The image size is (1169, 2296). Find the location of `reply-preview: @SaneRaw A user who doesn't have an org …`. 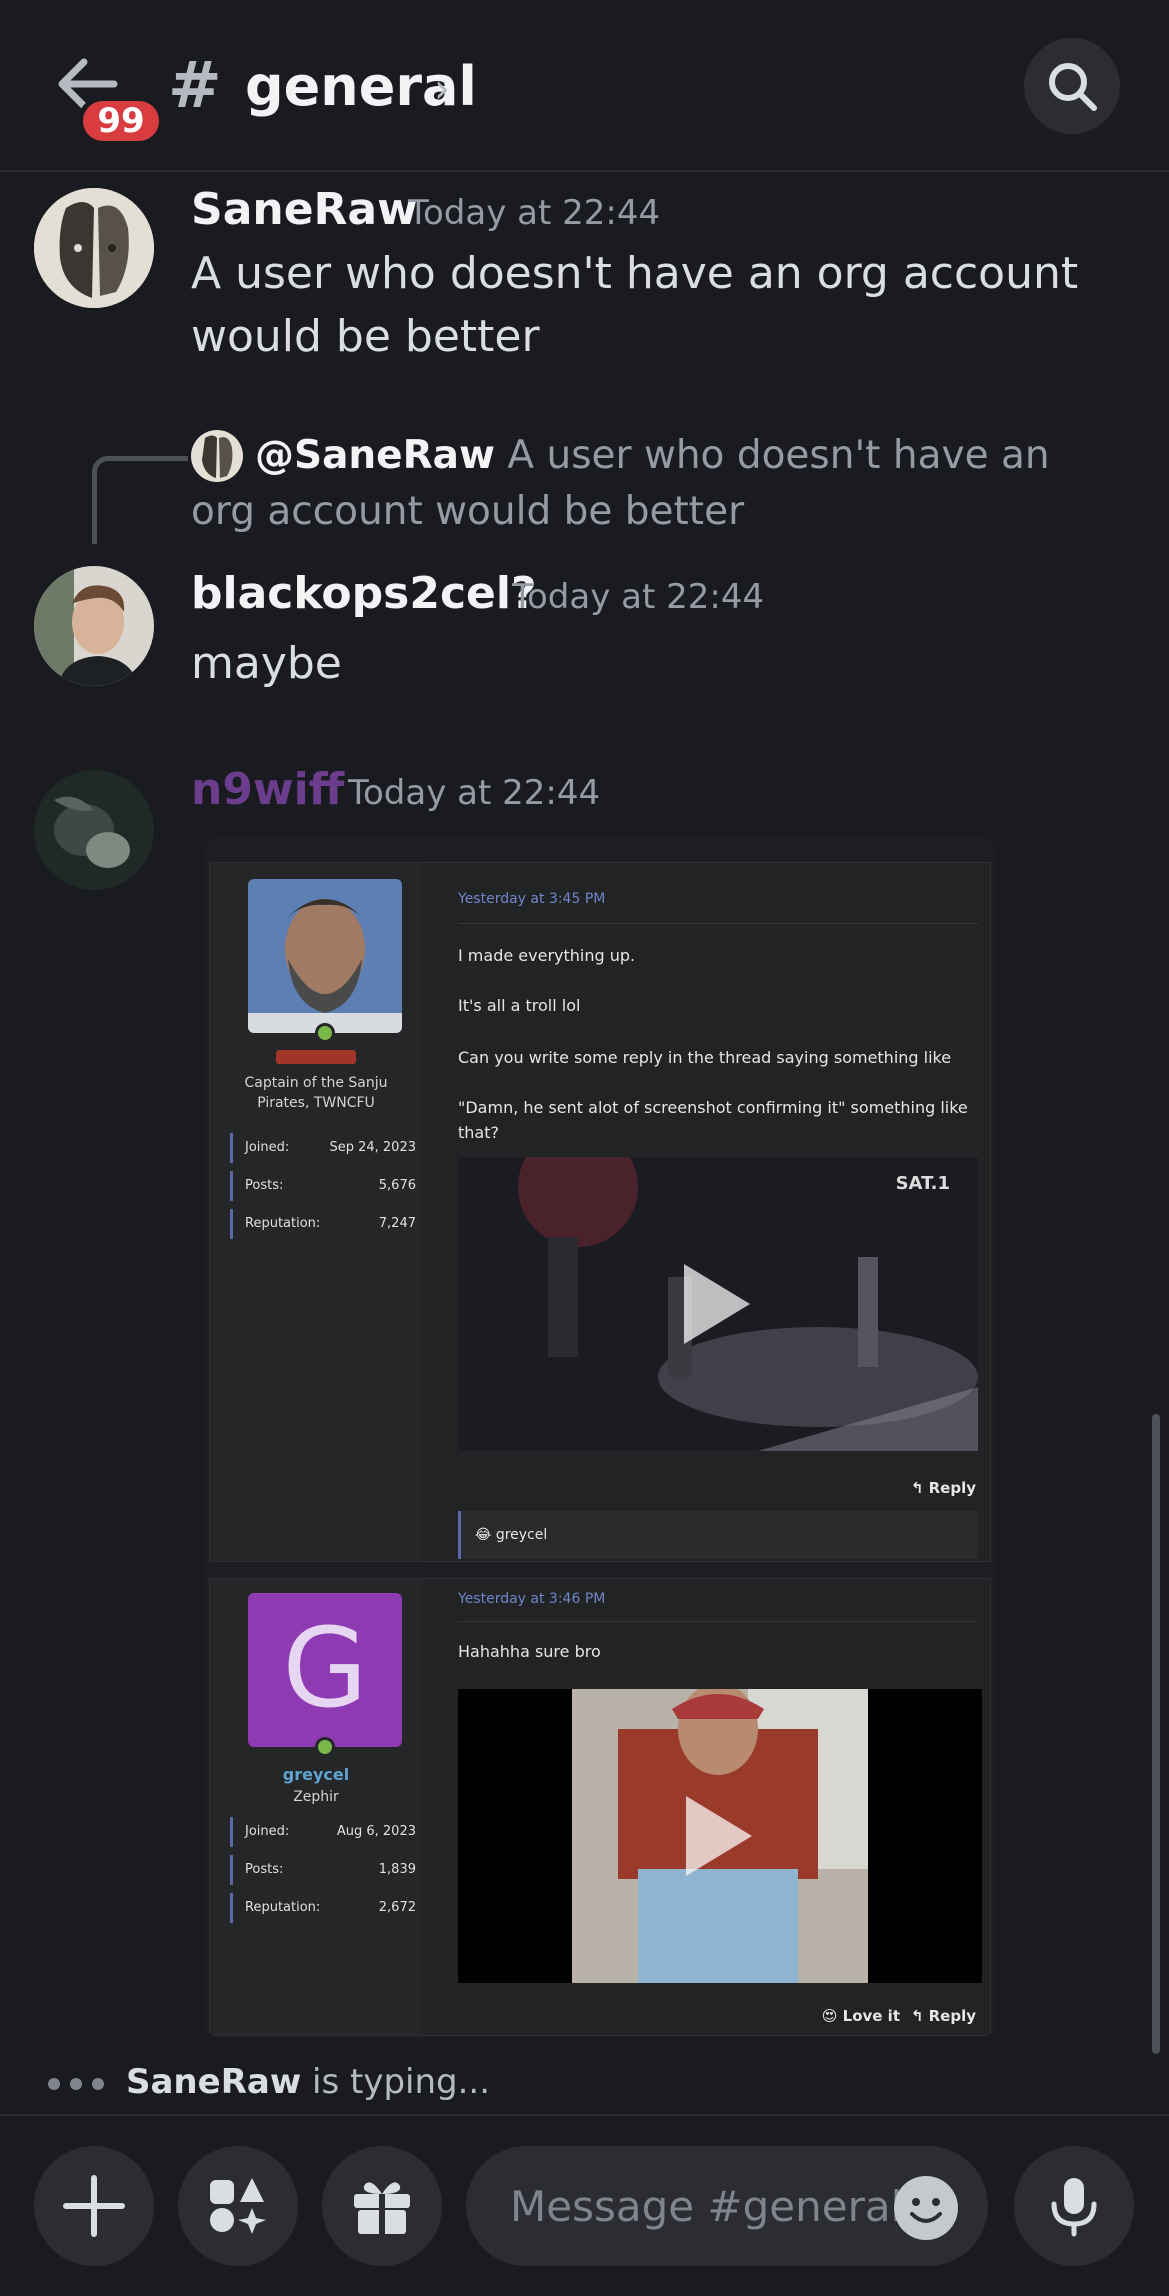

reply-preview: @SaneRaw A user who doesn't have an org … is located at coordinates (651, 484).